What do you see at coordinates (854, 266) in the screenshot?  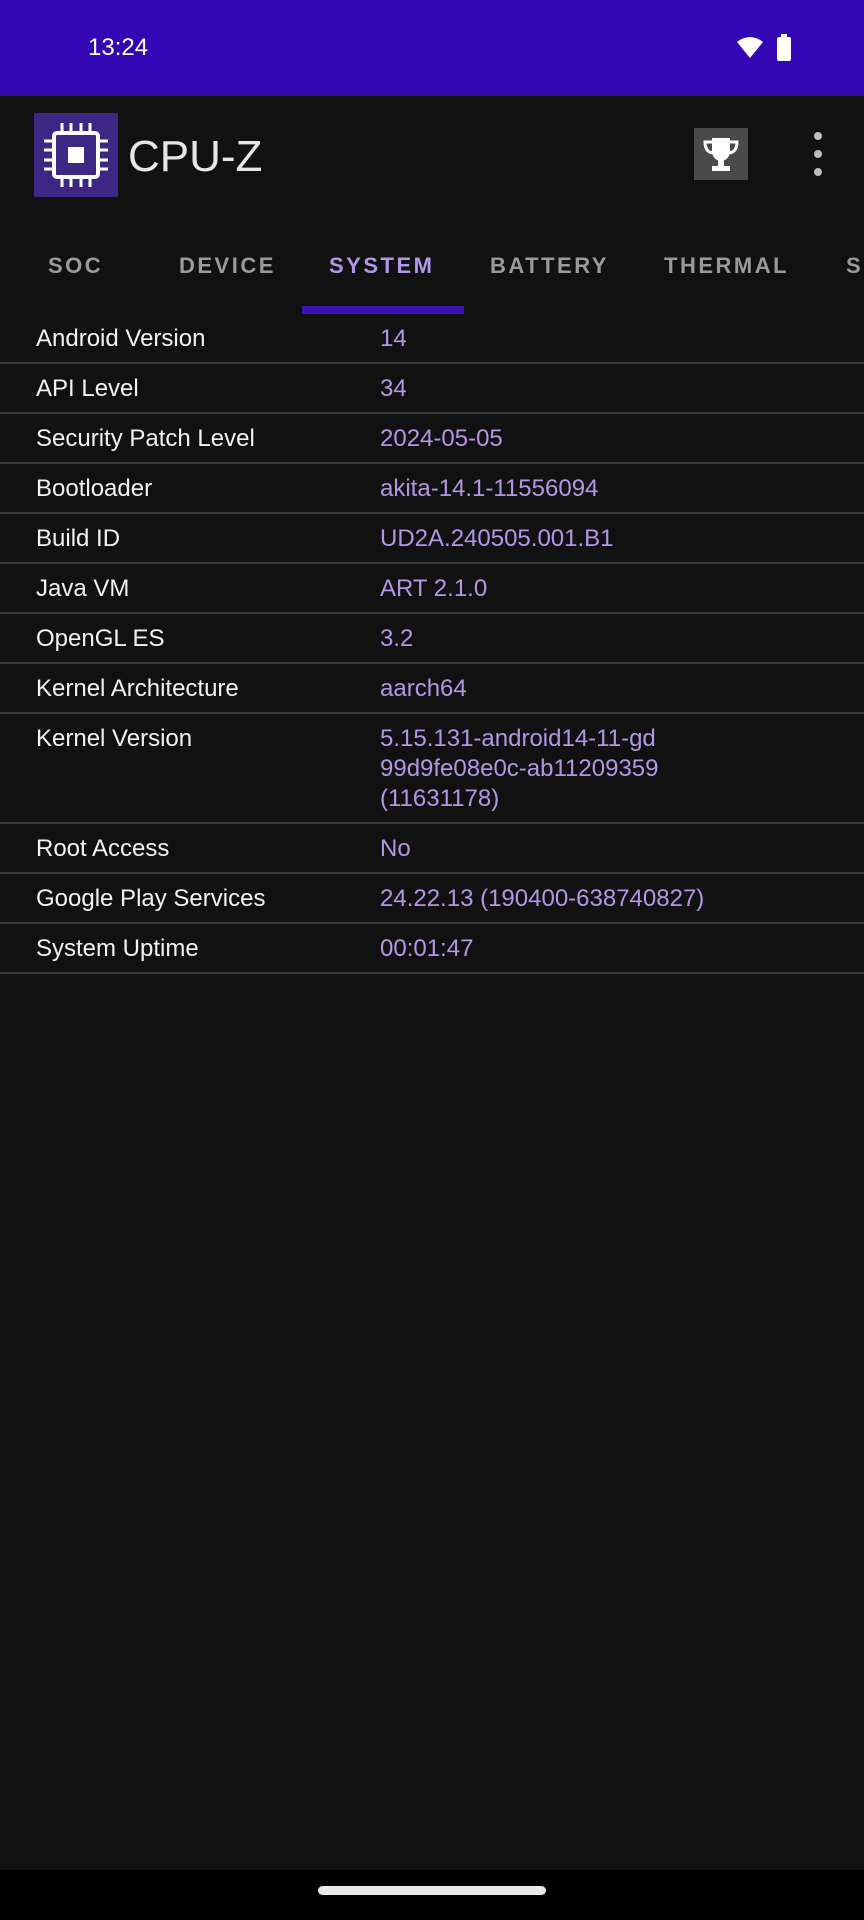 I see `tab-sensors: S` at bounding box center [854, 266].